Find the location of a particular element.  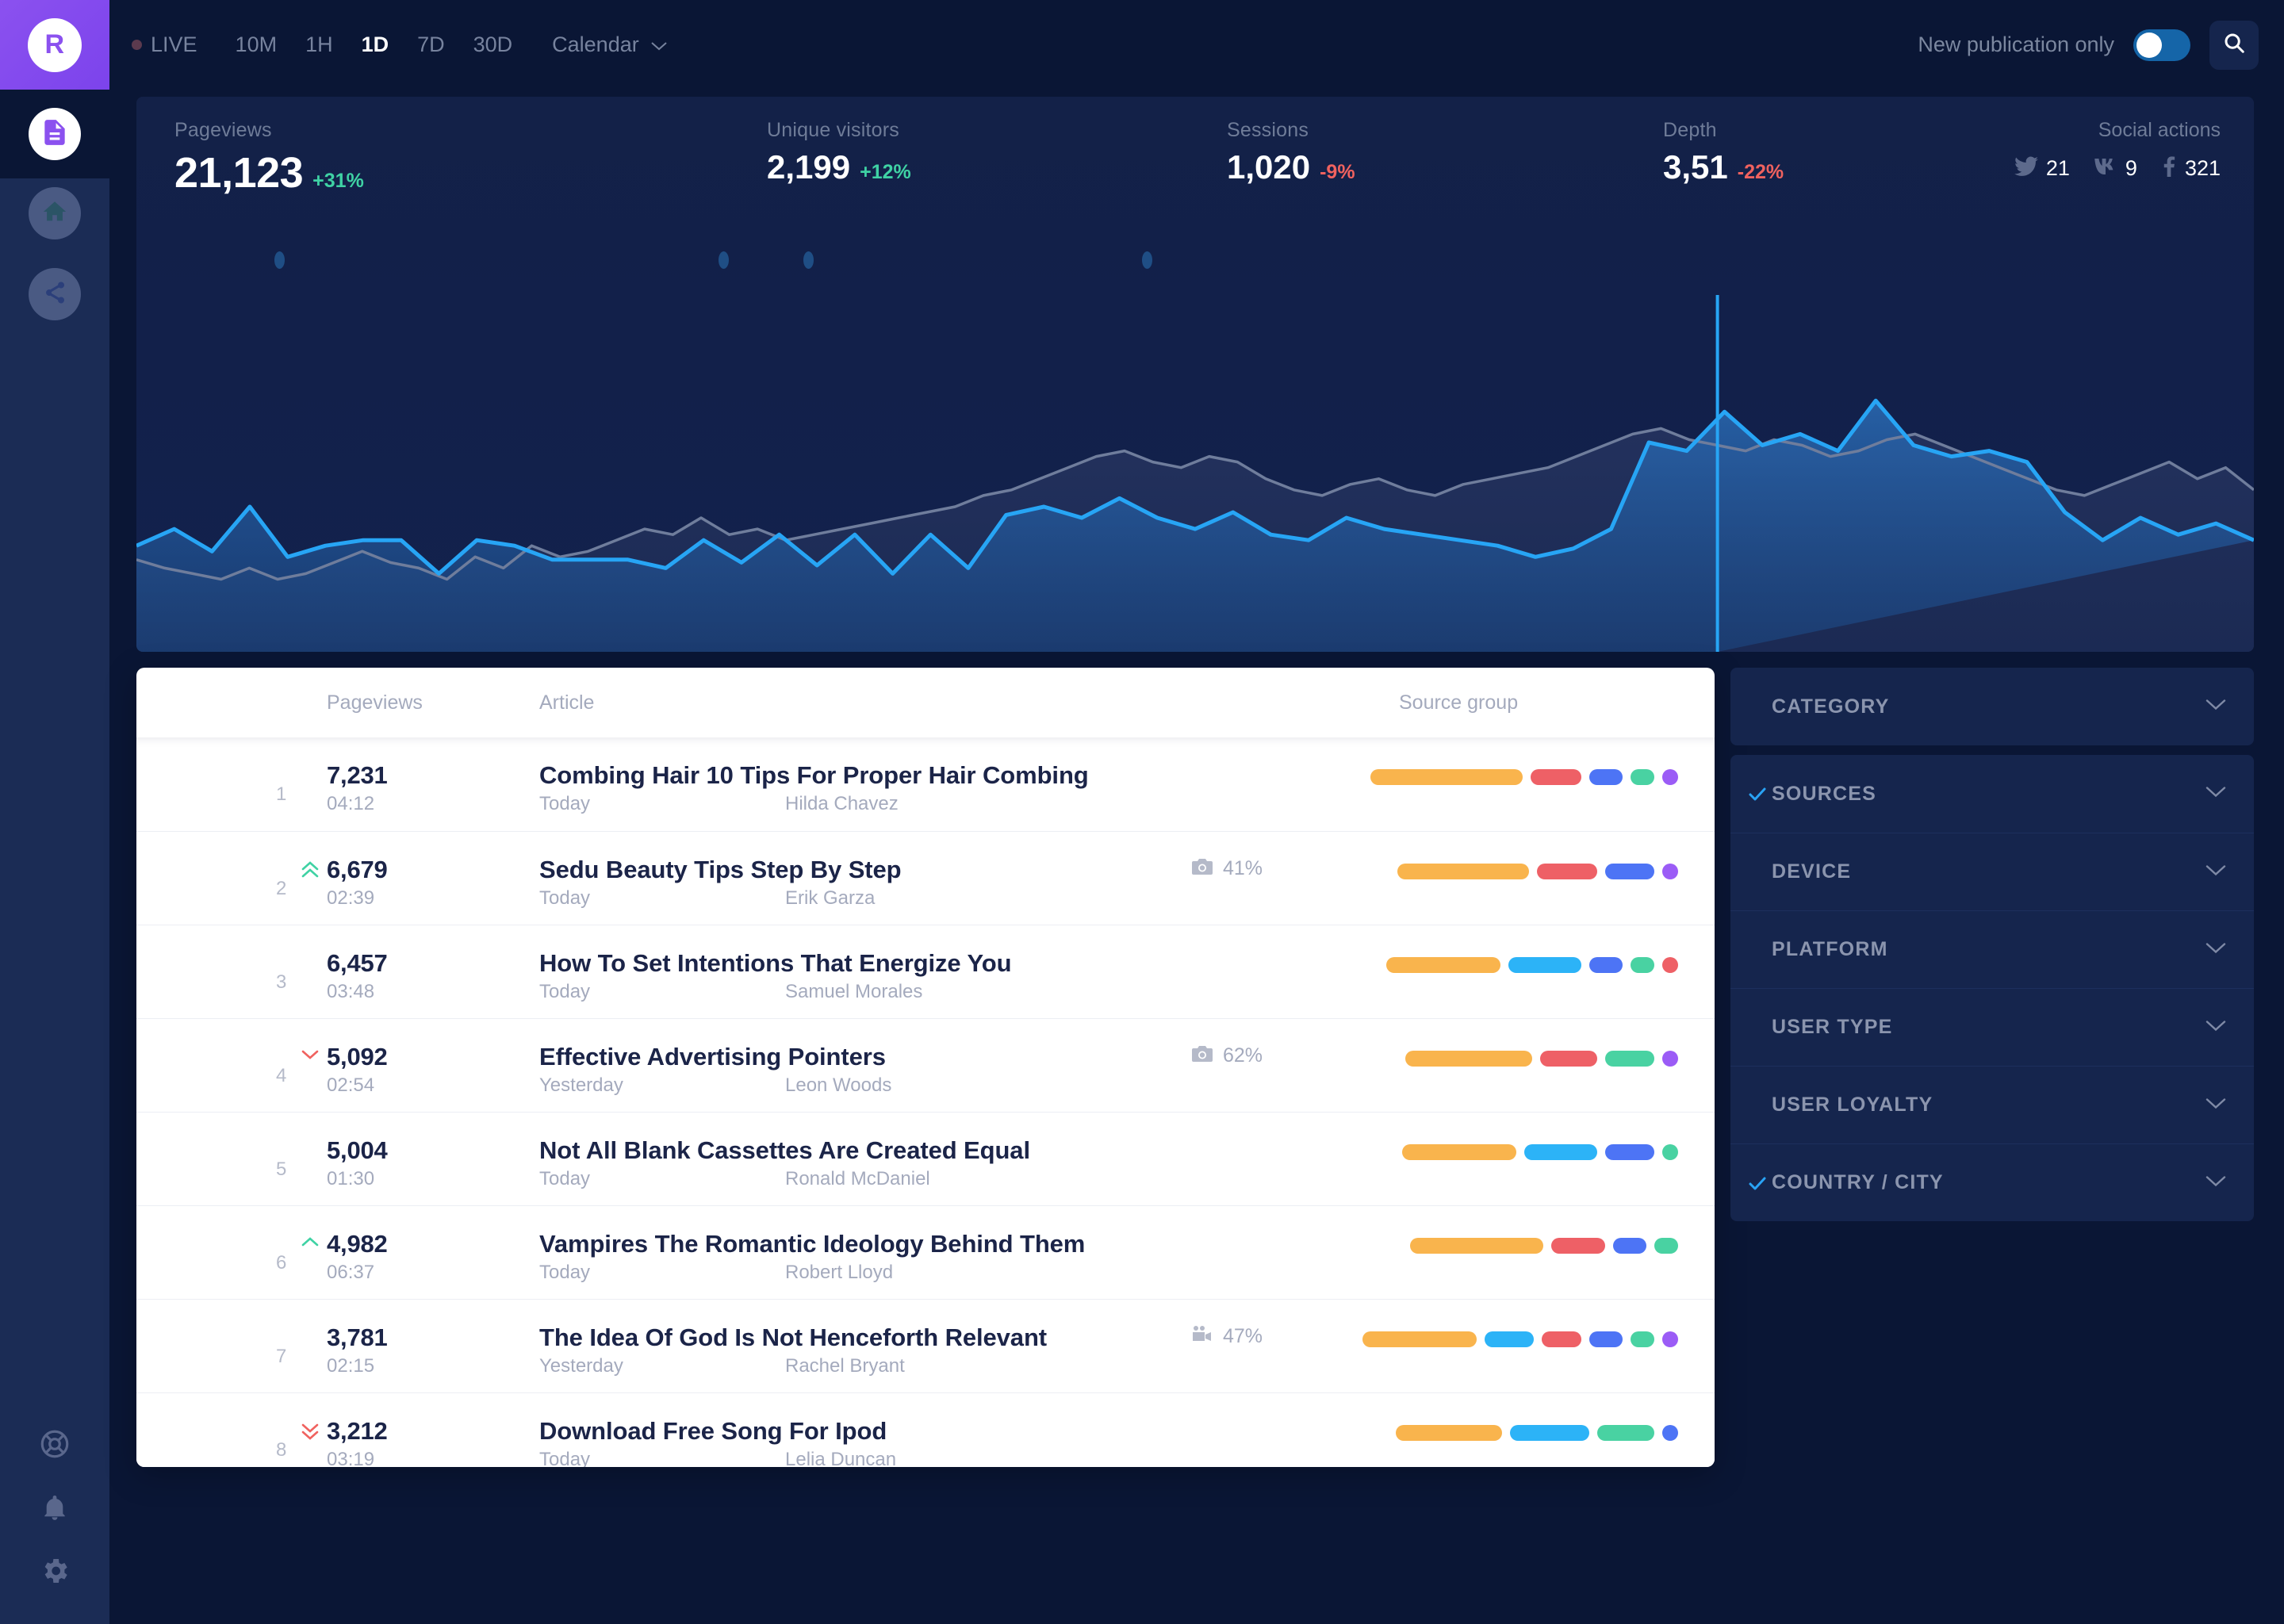

home-icon is located at coordinates (54, 213).